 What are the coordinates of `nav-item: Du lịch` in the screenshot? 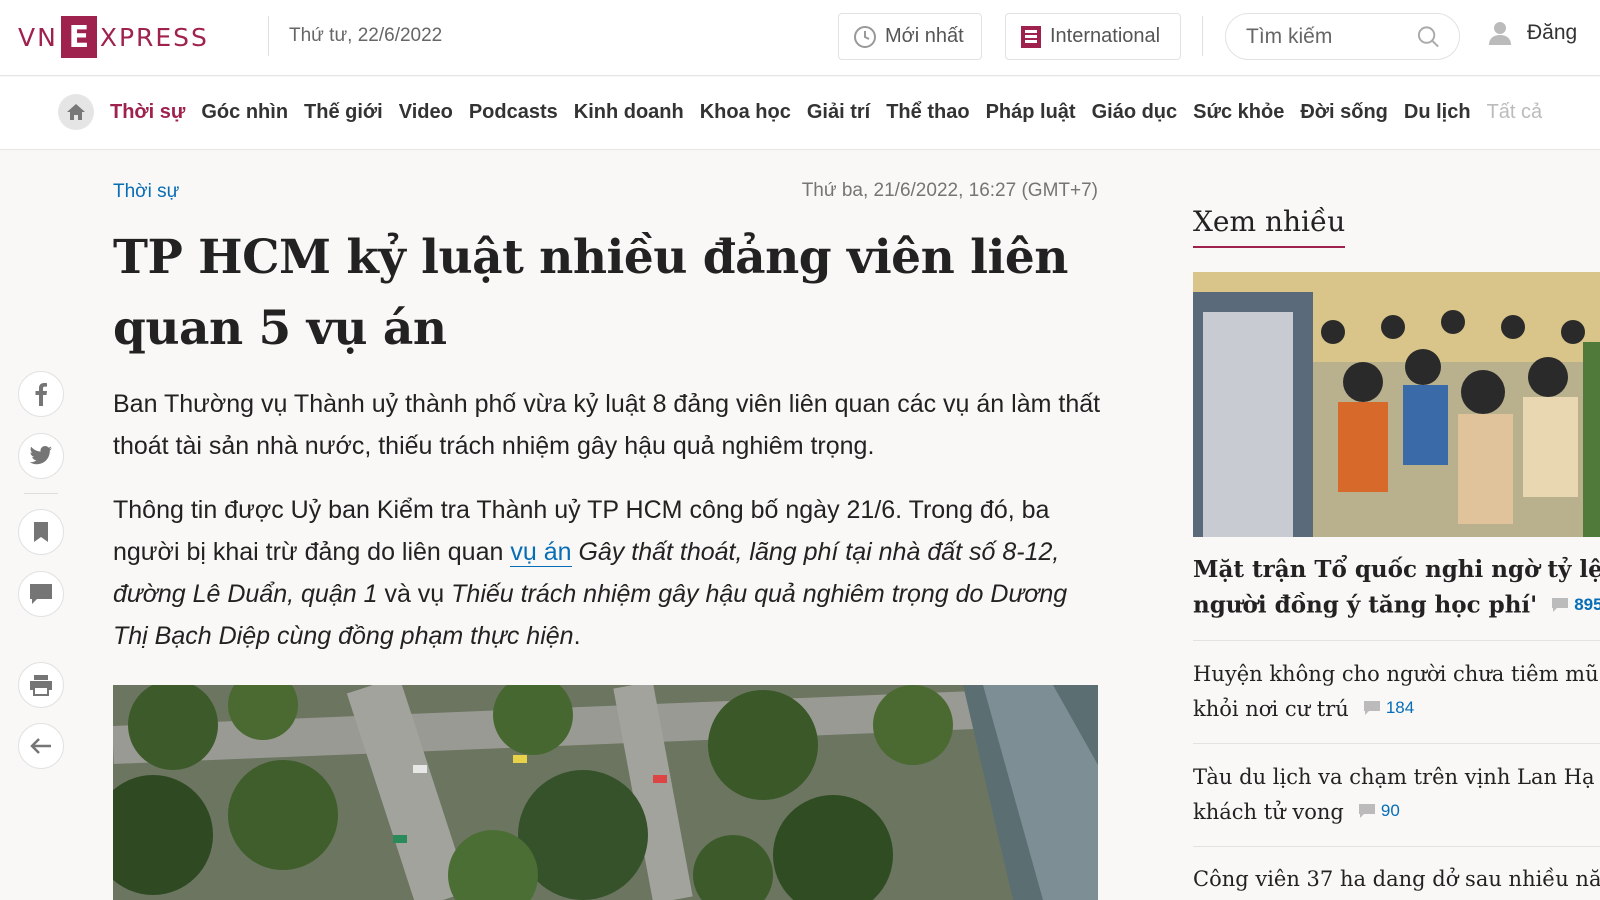 It's located at (1437, 112).